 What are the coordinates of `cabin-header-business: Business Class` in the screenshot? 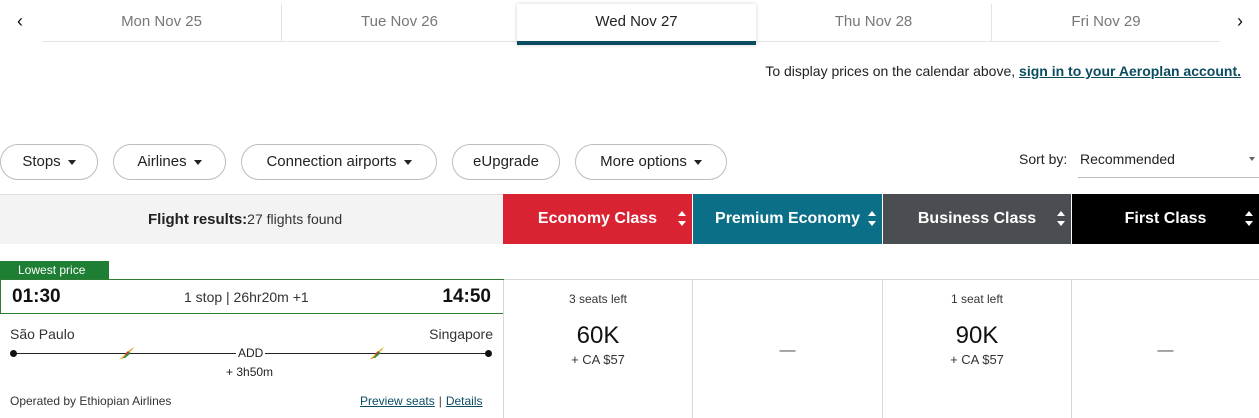 It's located at (977, 219).